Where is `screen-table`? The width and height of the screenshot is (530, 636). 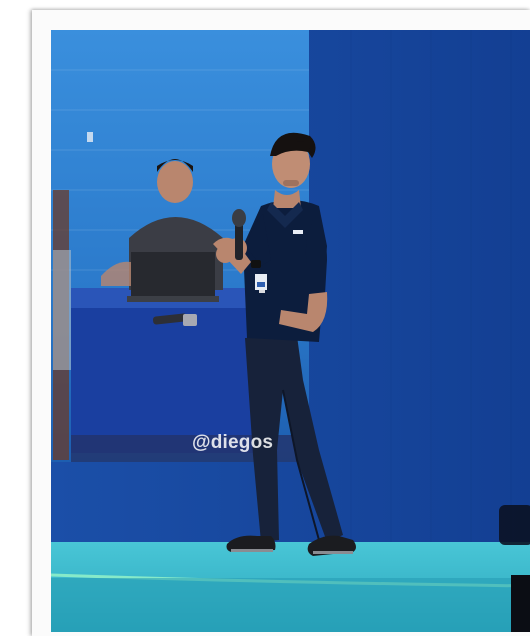 screen-table is located at coordinates (166, 370).